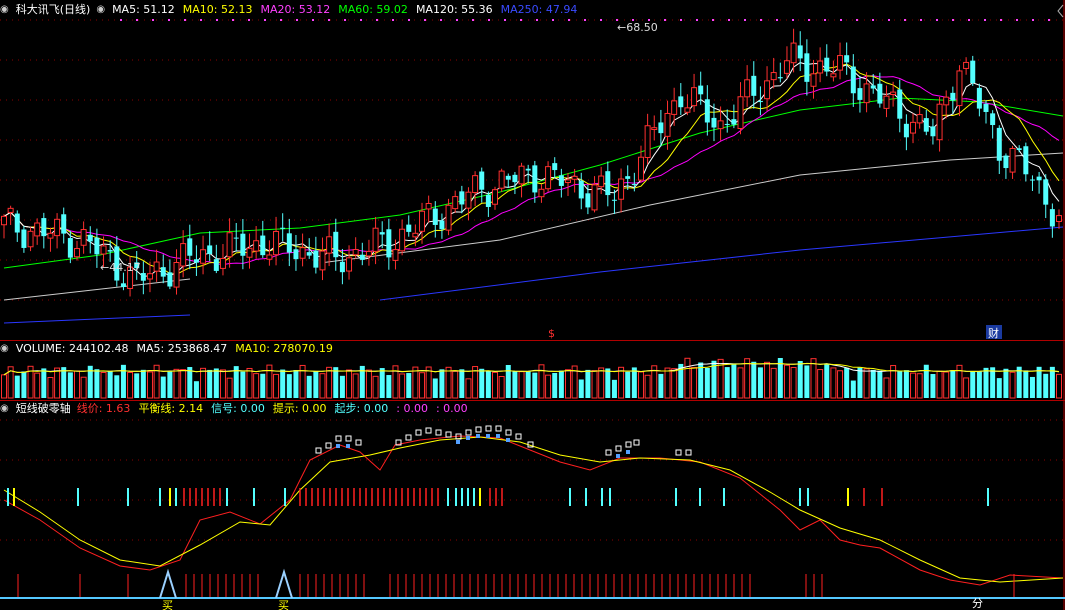 This screenshot has height=610, width=1065. Describe the element at coordinates (97, 289) in the screenshot. I see `ma120-line` at that location.